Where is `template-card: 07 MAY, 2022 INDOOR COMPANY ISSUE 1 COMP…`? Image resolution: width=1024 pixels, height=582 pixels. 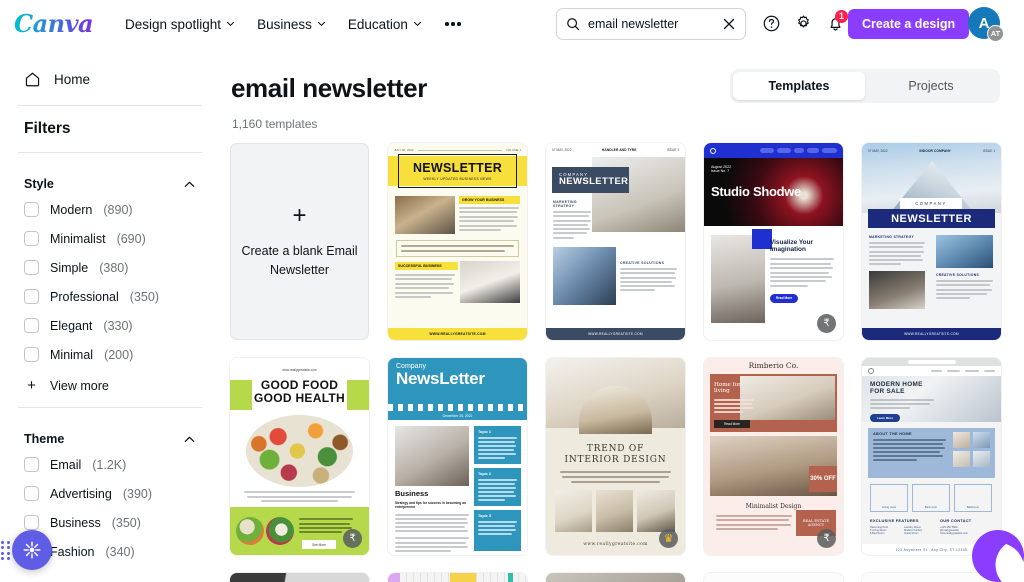
template-card: 07 MAY, 2022 INDOOR COMPANY ISSUE 1 COMP… is located at coordinates (931, 241).